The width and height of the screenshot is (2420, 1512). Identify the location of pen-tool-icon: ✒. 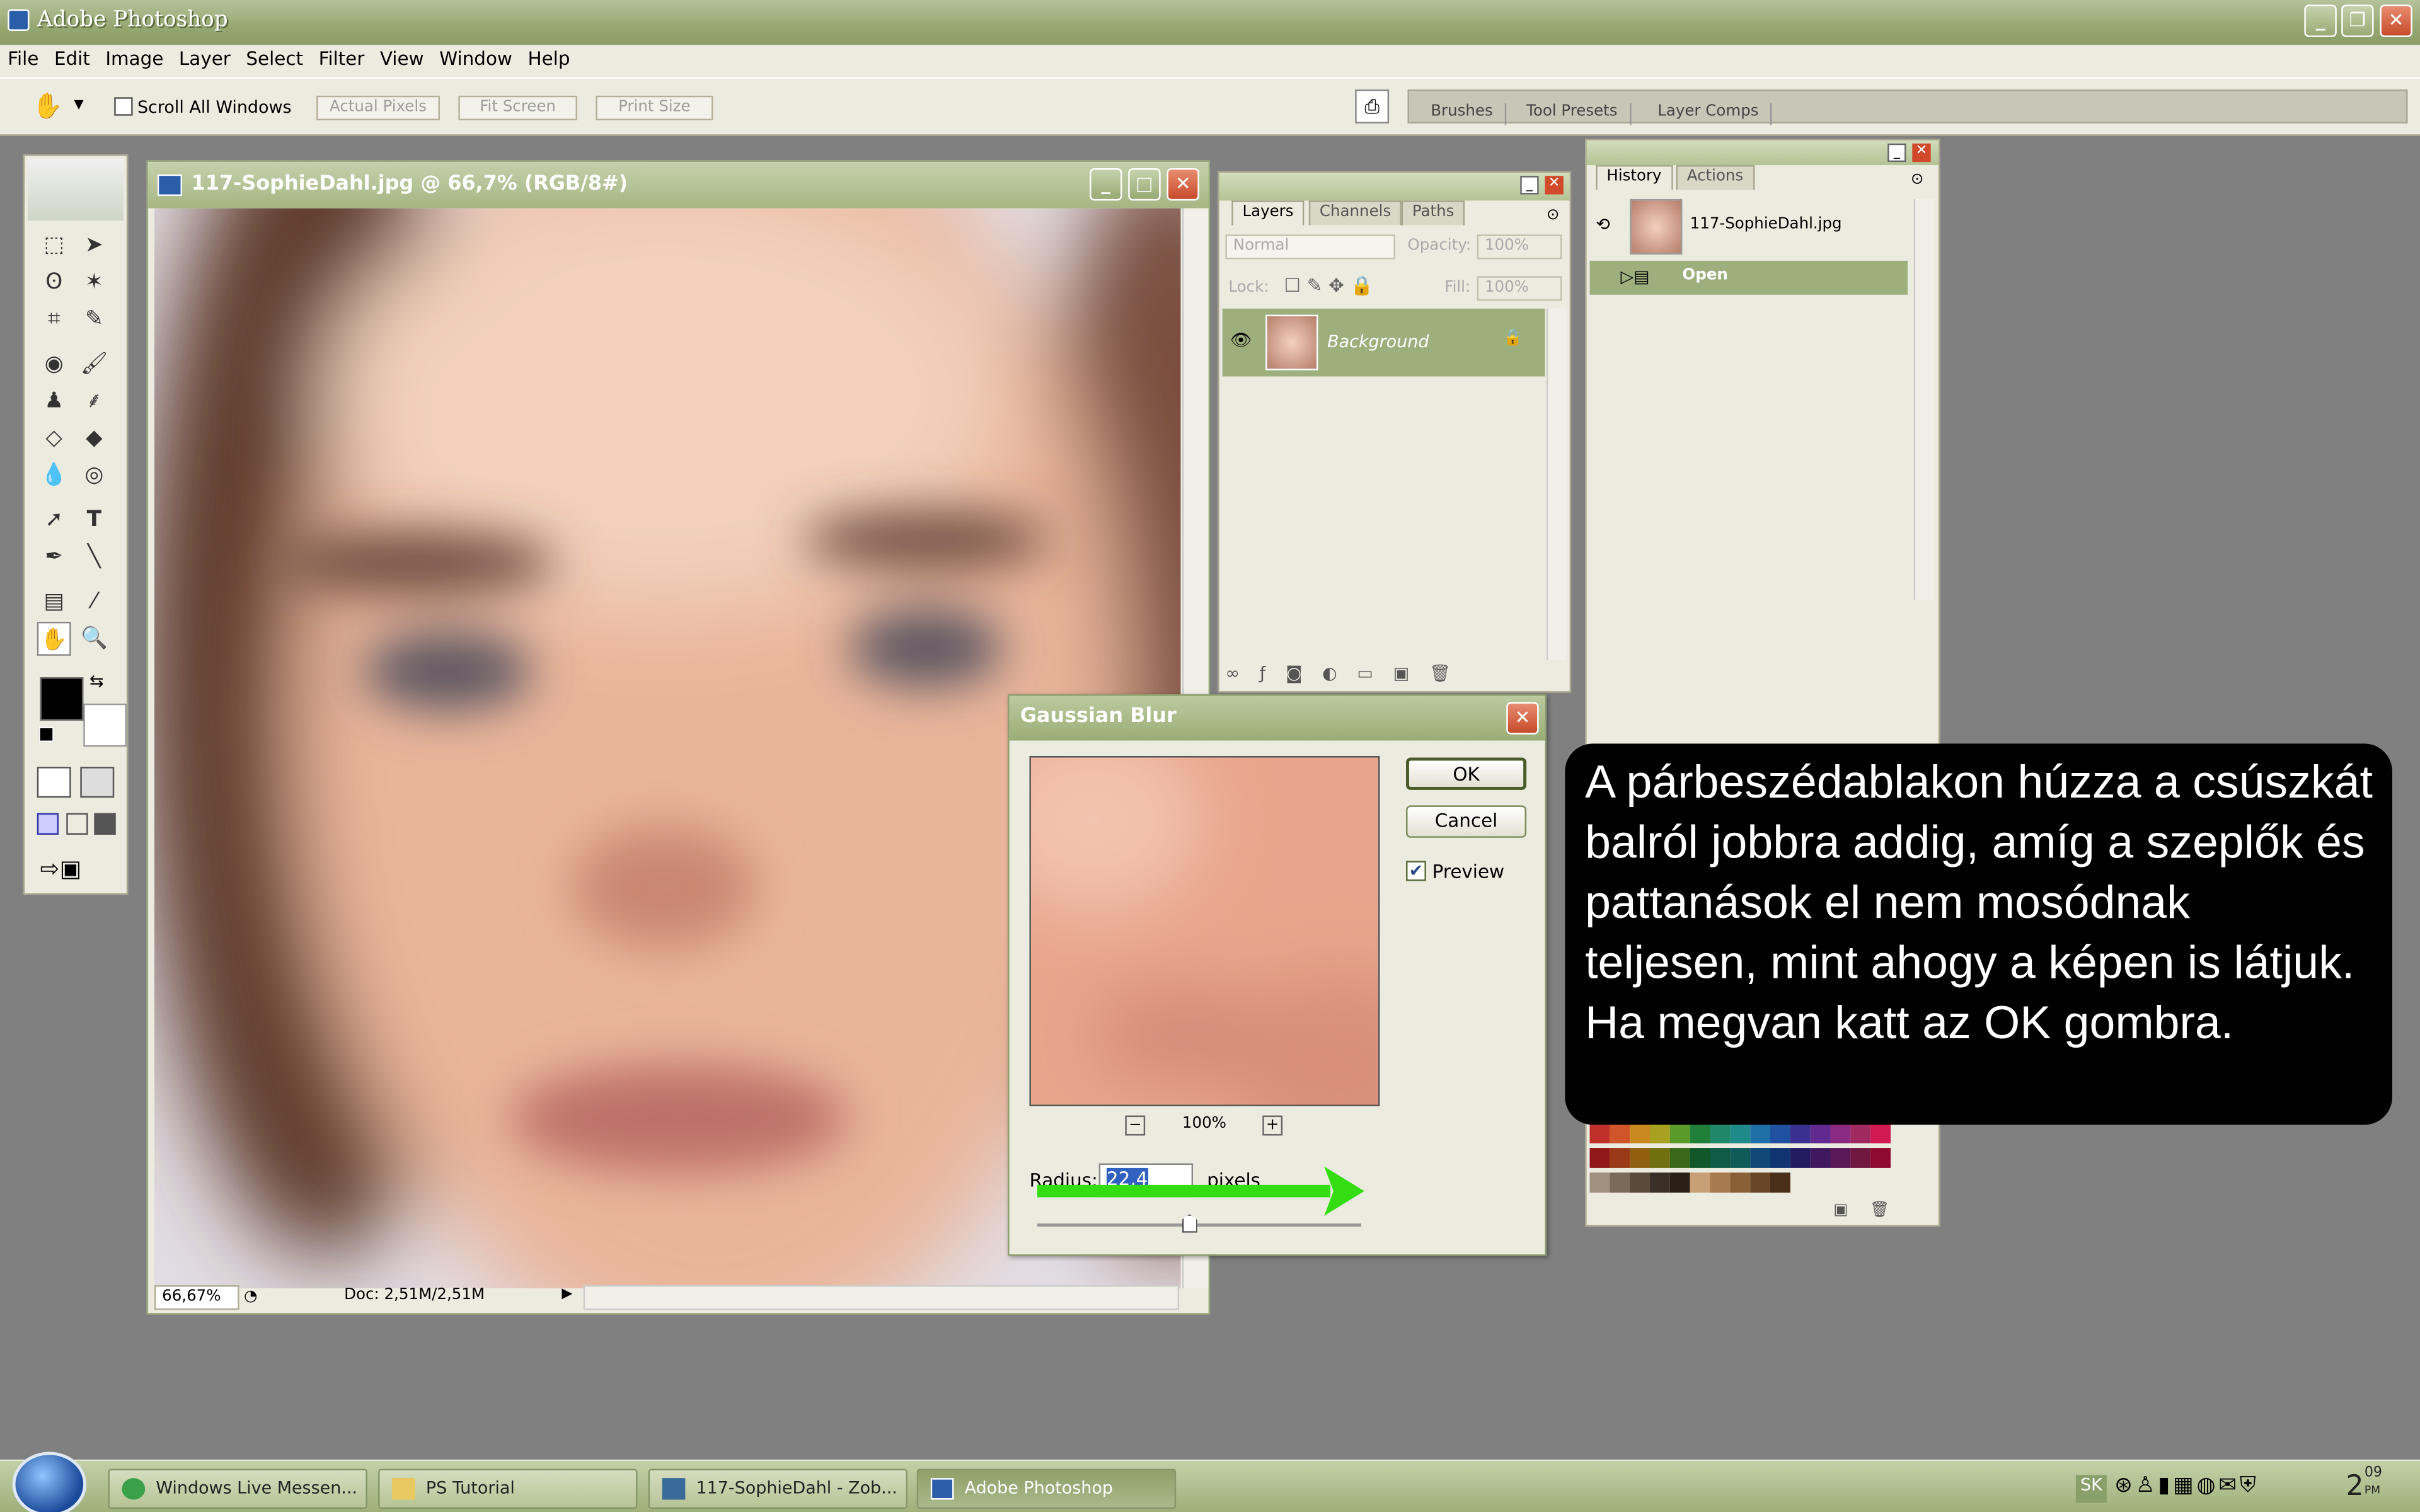
(54, 557).